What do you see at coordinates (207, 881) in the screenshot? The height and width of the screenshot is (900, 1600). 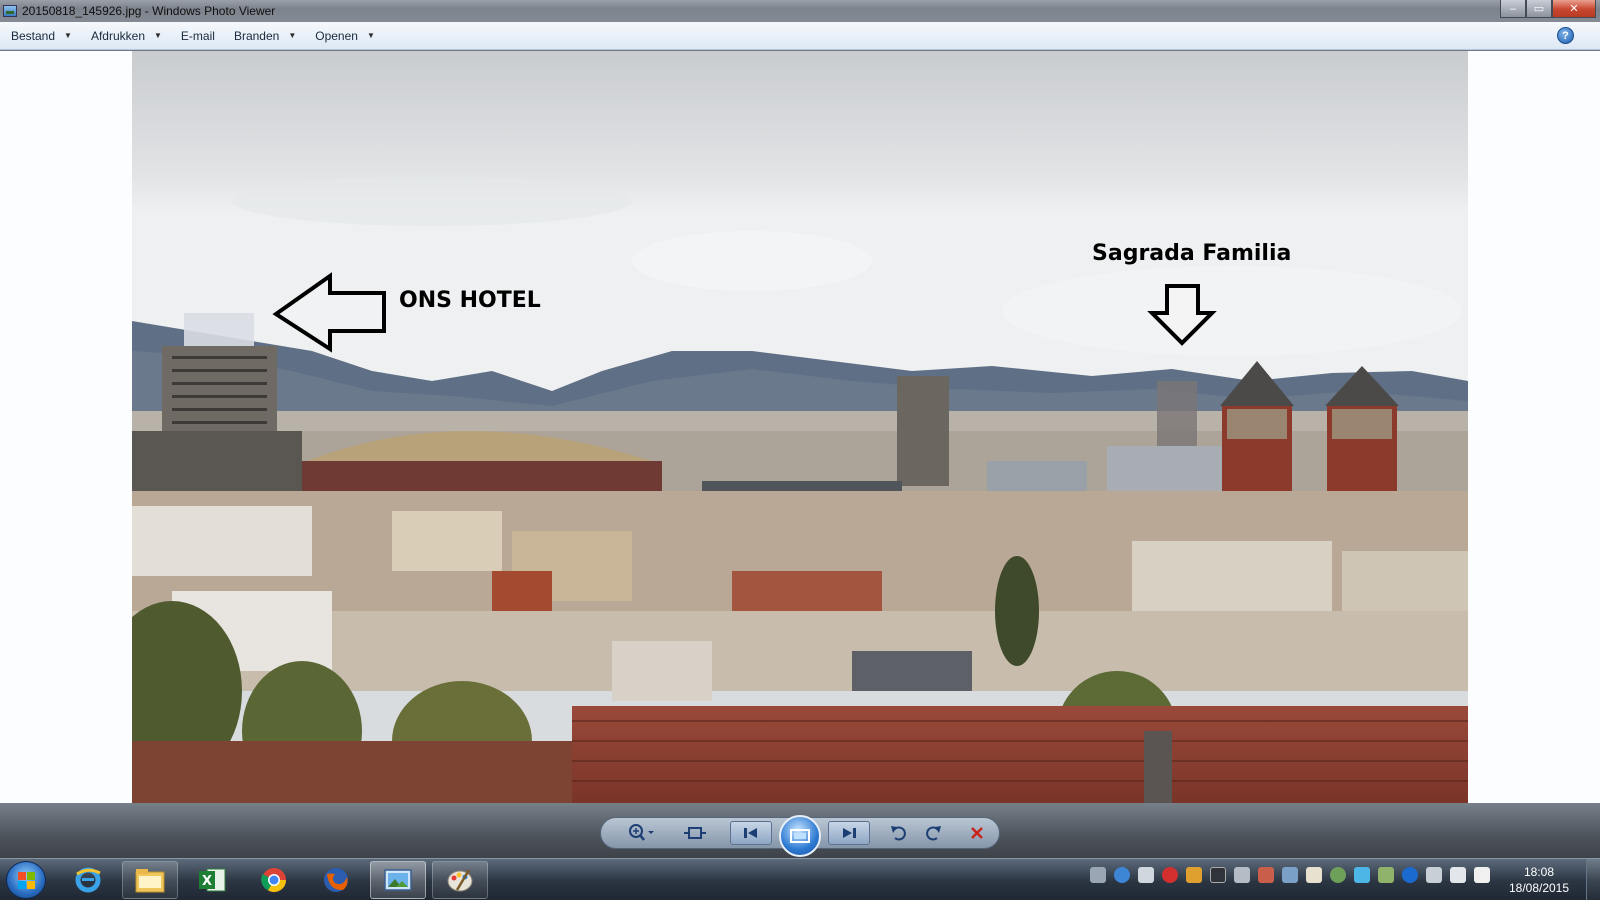 I see `svg-text: X` at bounding box center [207, 881].